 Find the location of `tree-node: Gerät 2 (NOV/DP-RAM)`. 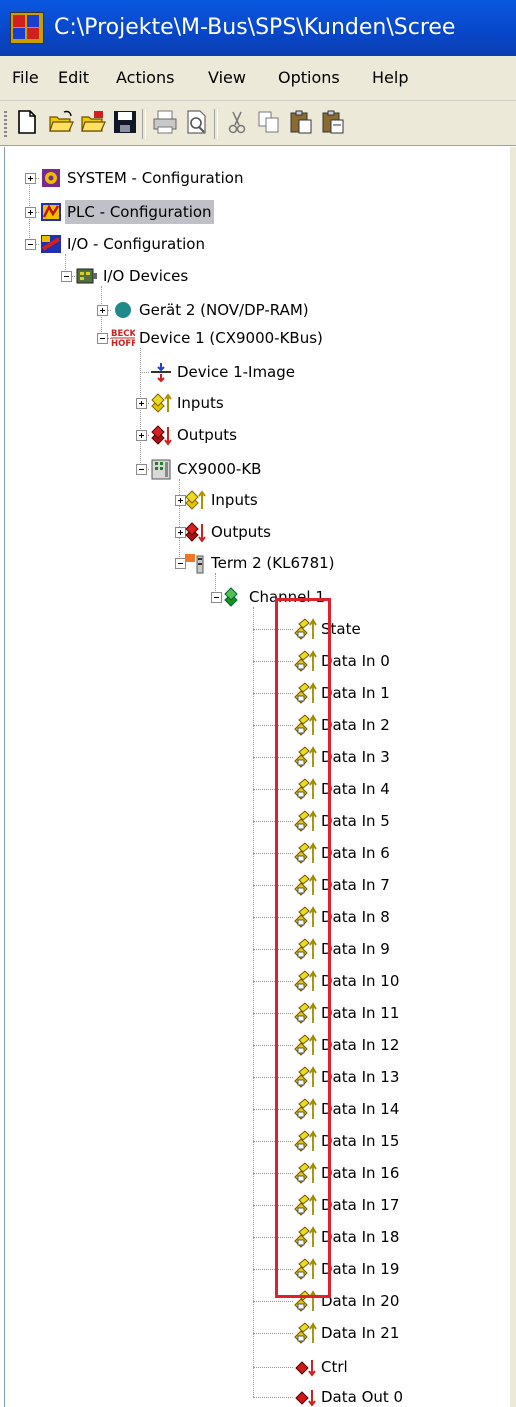

tree-node: Gerät 2 (NOV/DP-RAM) is located at coordinates (255, 310).